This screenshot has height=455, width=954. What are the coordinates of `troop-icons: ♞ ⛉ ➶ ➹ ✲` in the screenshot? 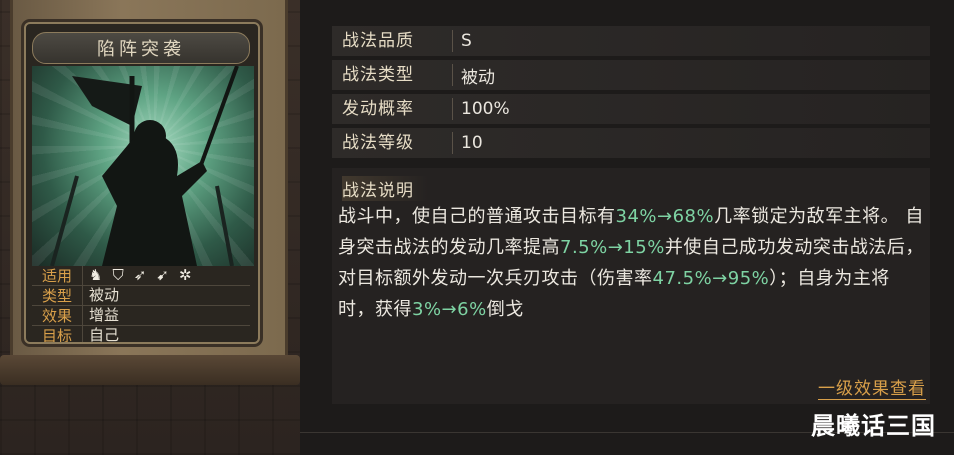 It's located at (166, 275).